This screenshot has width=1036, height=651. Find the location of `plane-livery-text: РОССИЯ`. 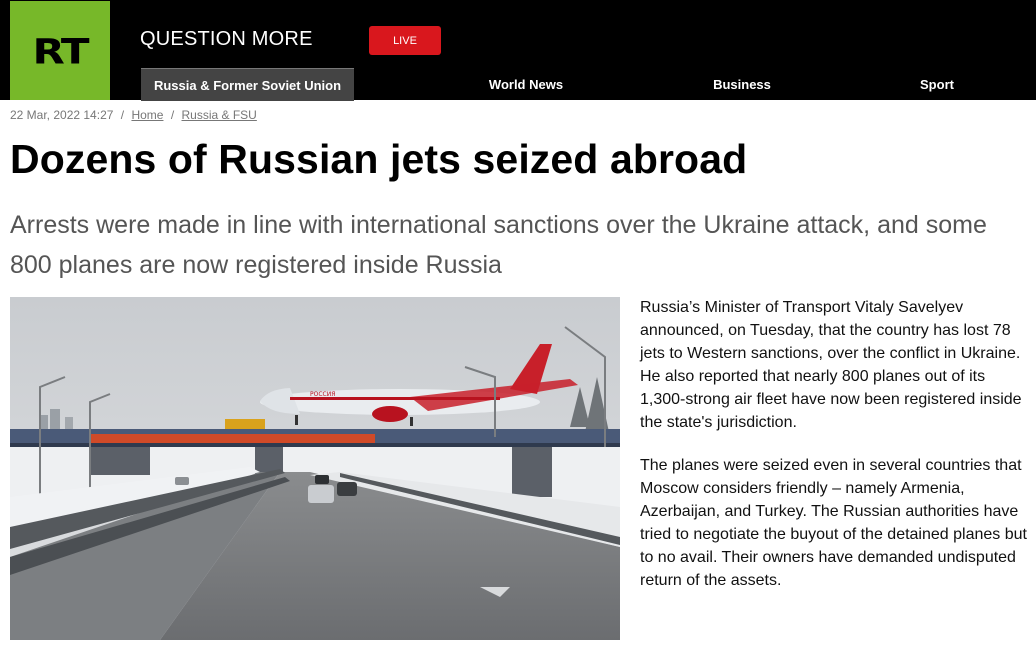

plane-livery-text: РОССИЯ is located at coordinates (322, 394).